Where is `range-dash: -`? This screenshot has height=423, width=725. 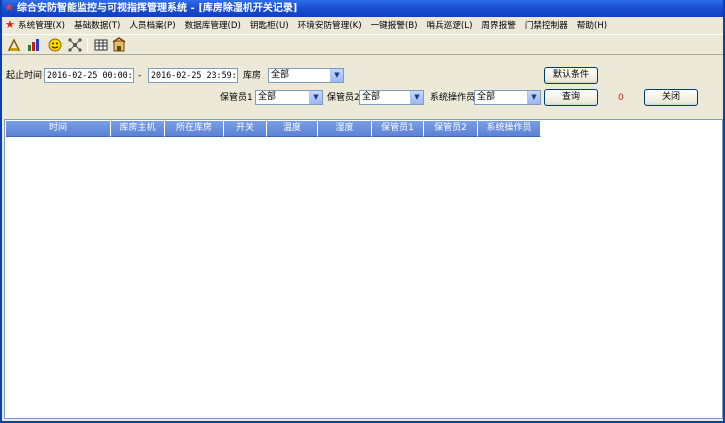 range-dash: - is located at coordinates (140, 76).